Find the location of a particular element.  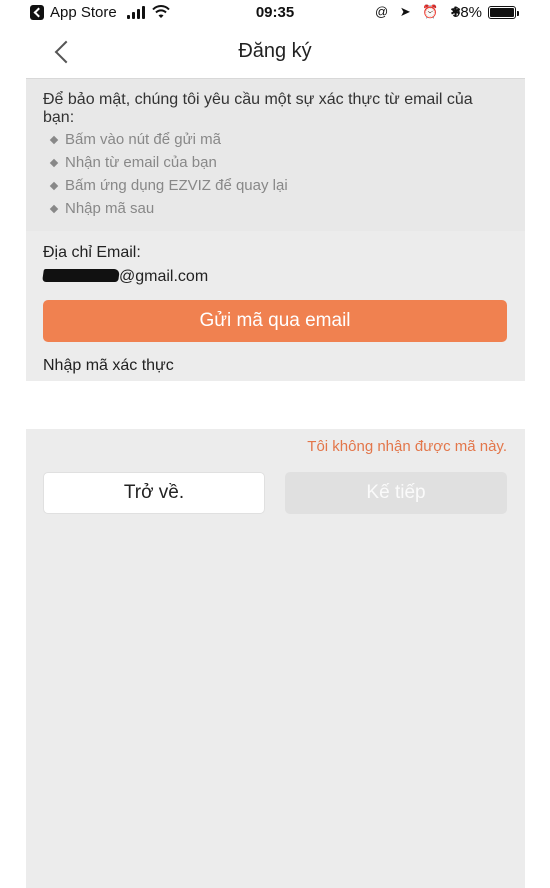

step-item: Nhập mã sau is located at coordinates (169, 211).